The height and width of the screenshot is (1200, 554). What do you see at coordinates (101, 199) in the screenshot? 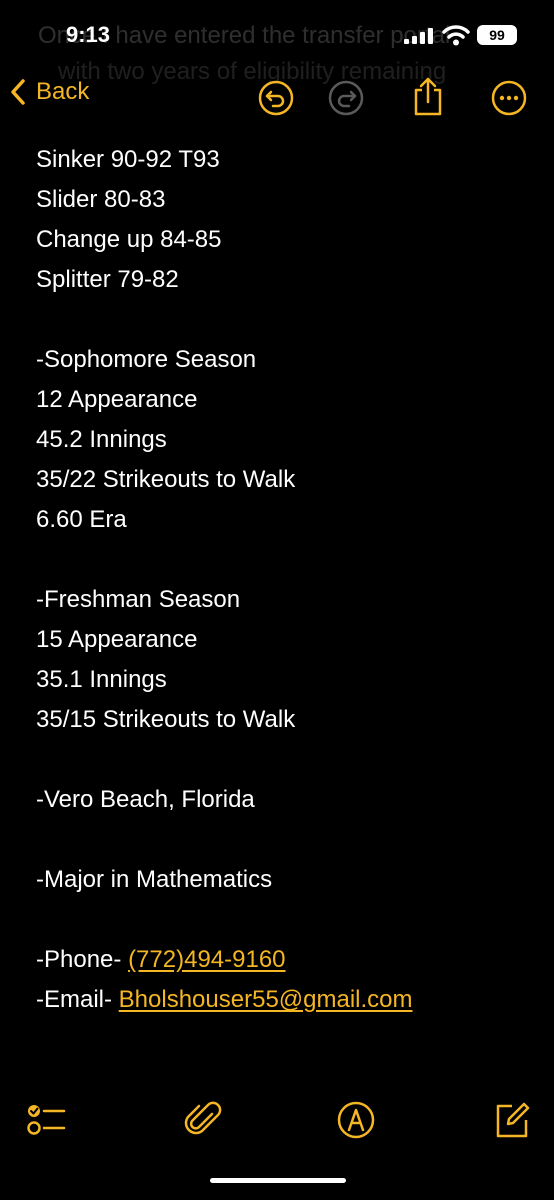
I see `note-line: Slider 80-83` at bounding box center [101, 199].